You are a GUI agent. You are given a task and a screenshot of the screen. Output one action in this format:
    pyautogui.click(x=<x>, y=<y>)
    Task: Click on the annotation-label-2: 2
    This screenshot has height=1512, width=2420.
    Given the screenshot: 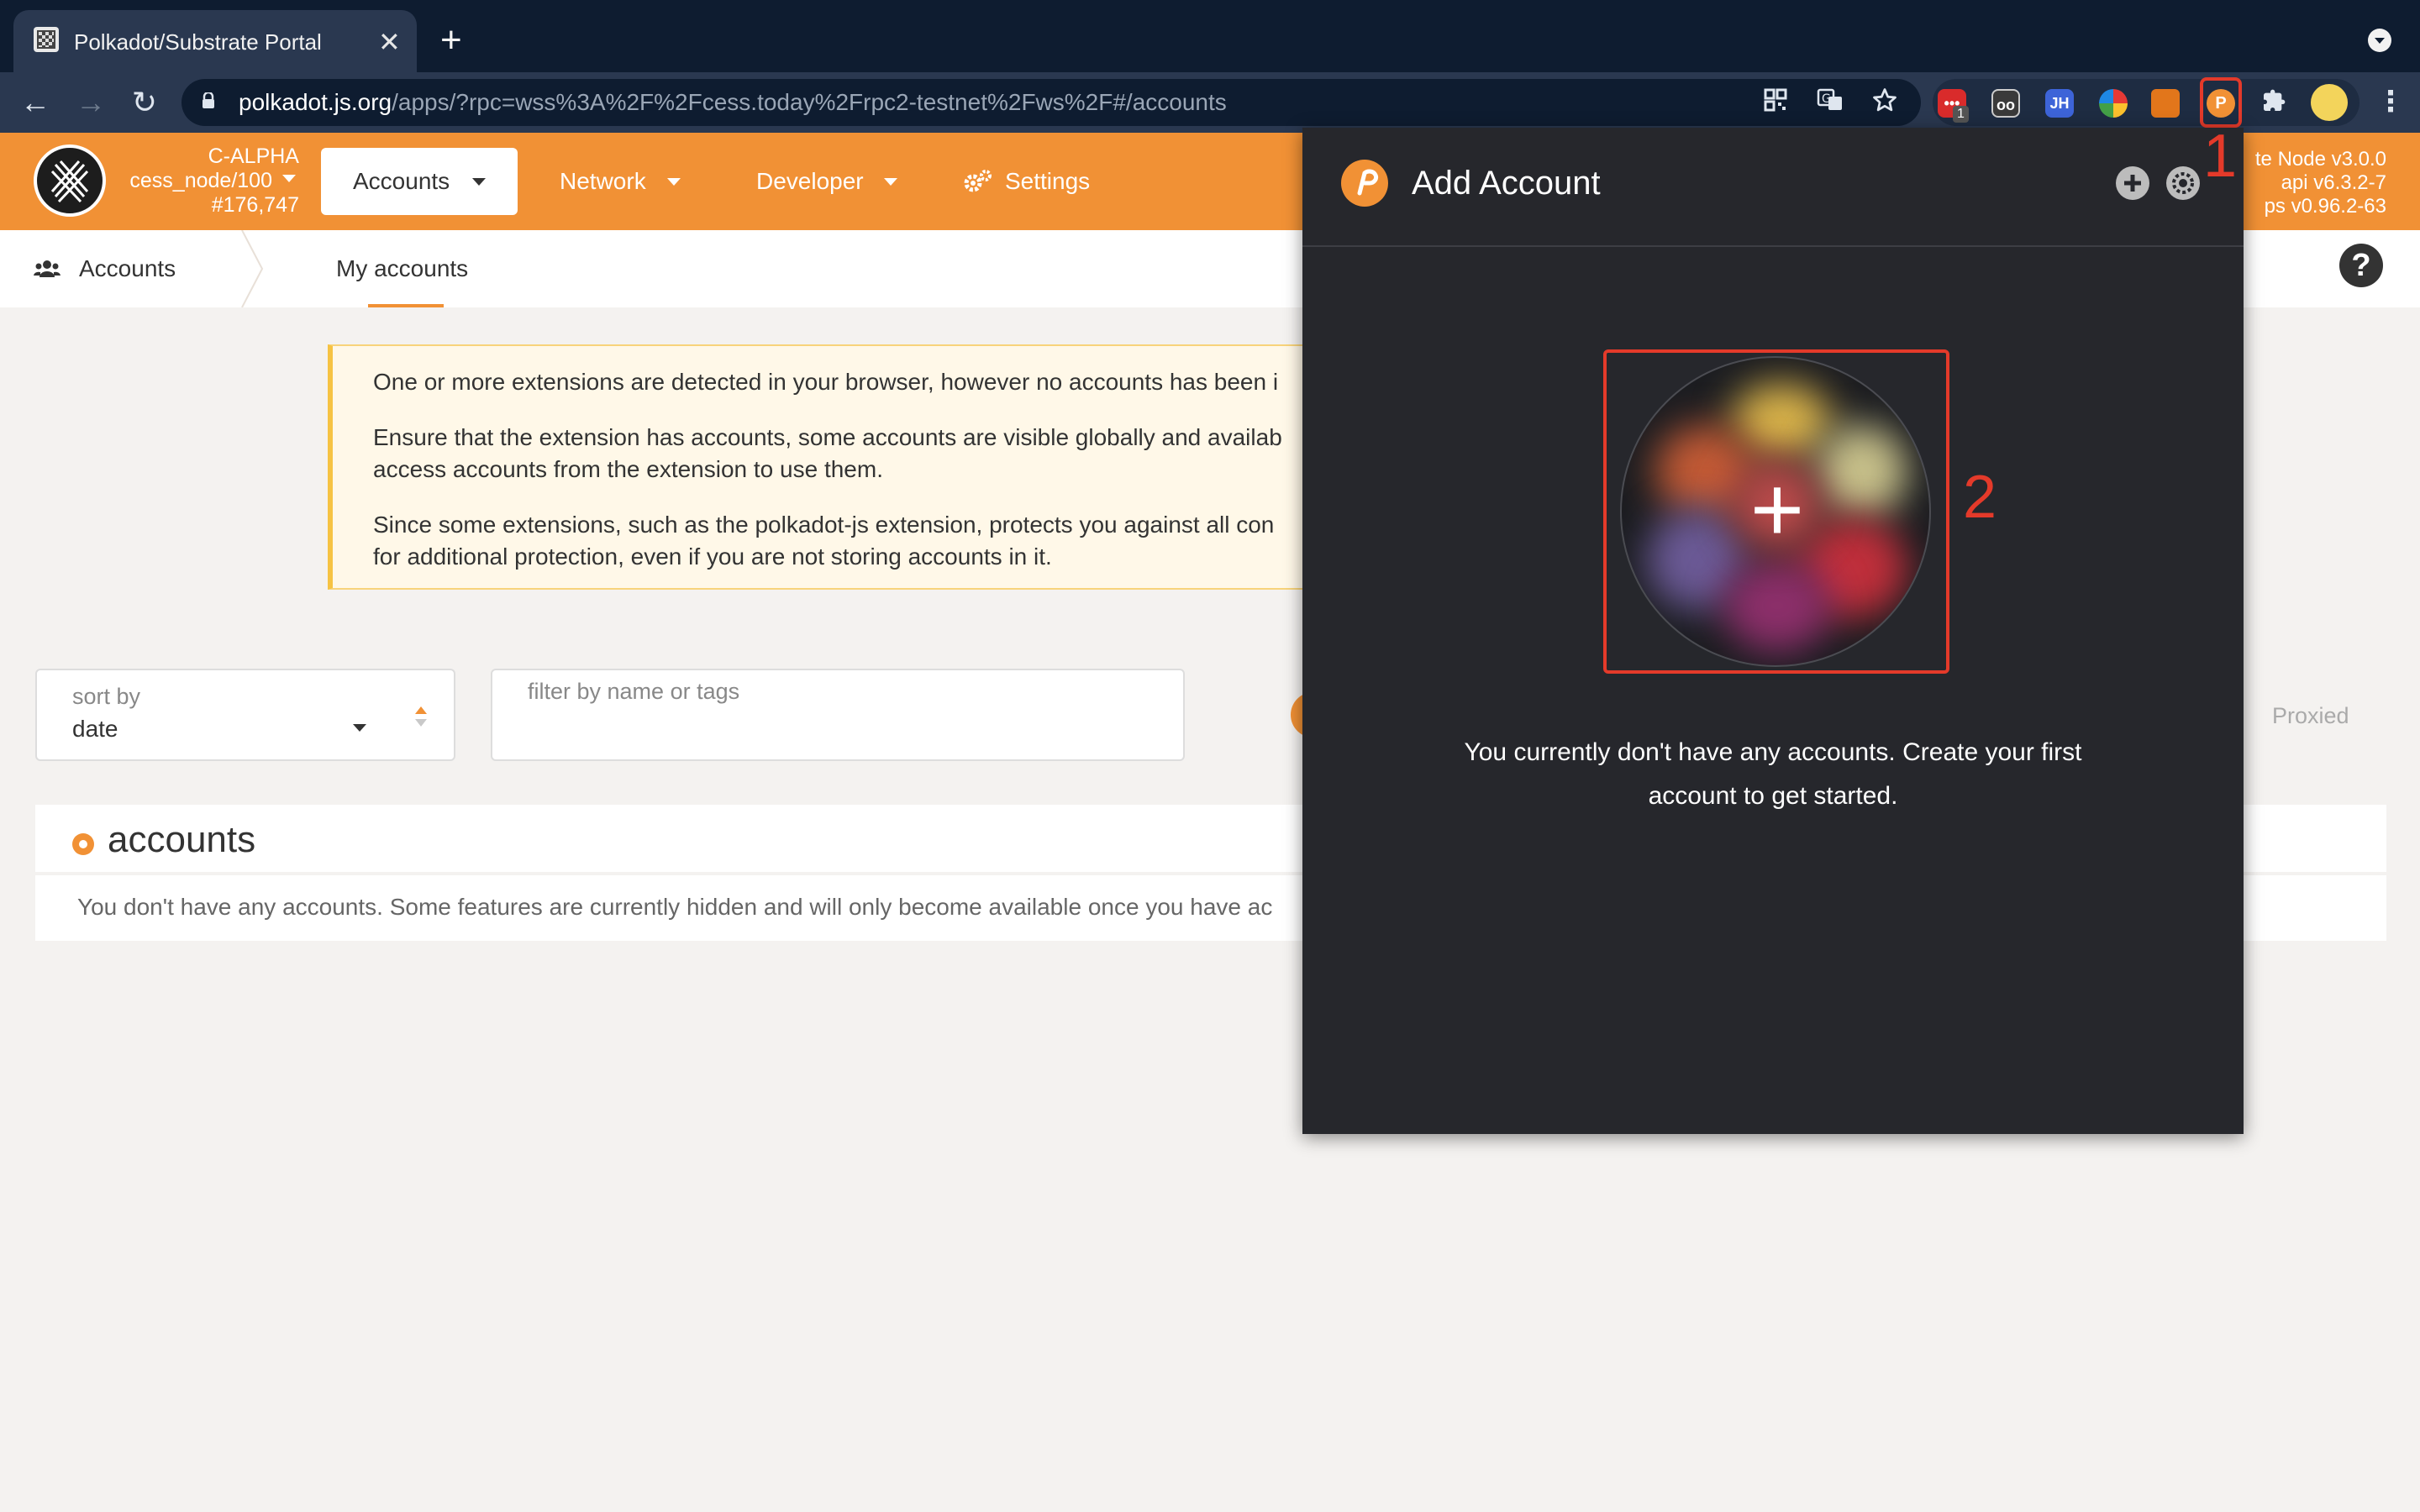 What is the action you would take?
    pyautogui.click(x=1980, y=497)
    